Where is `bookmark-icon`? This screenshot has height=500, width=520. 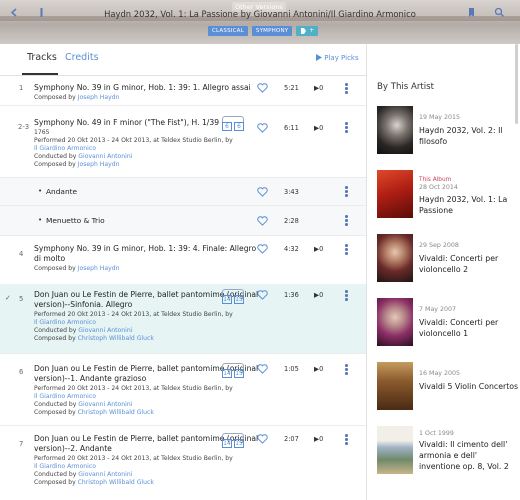
bookmark-icon is located at coordinates (471, 12).